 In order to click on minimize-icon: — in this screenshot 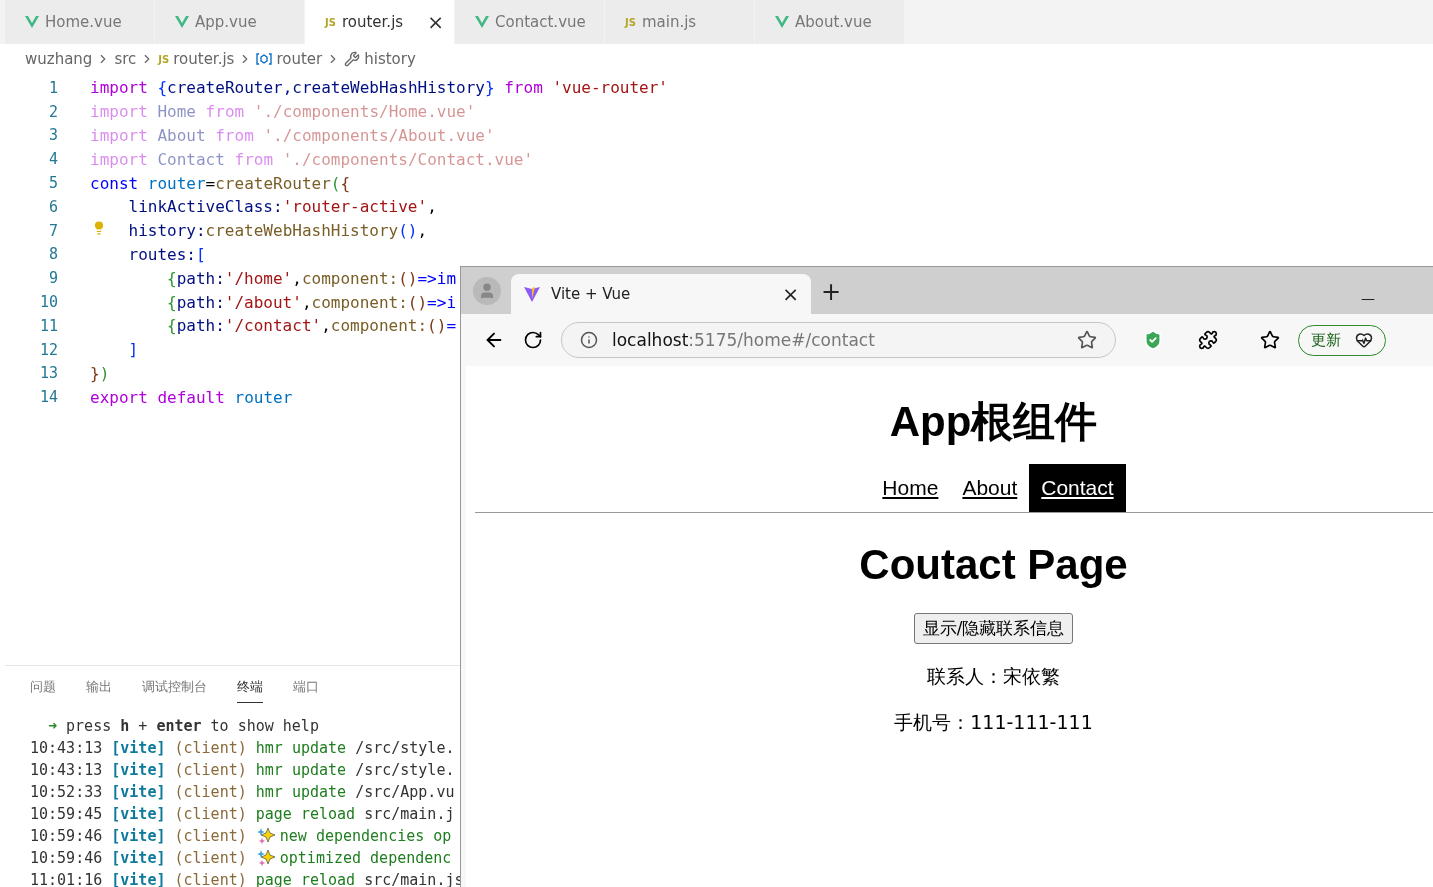, I will do `click(1368, 298)`.